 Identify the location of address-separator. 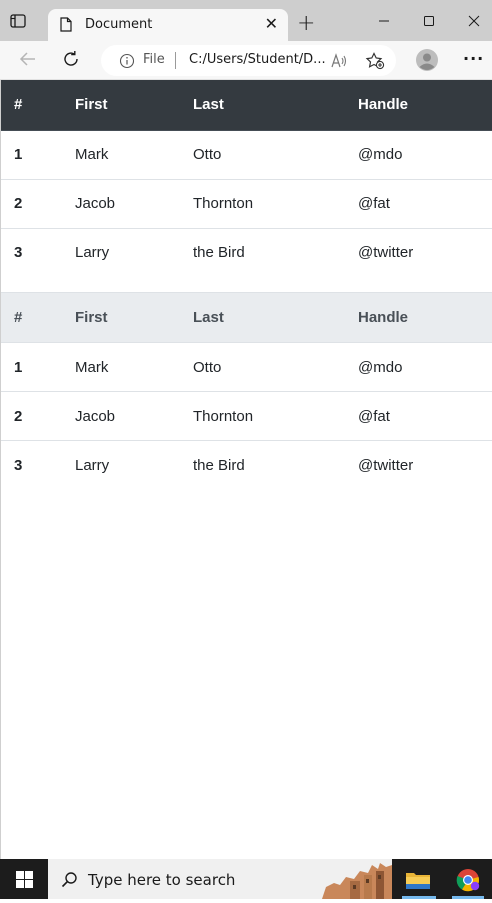
(175, 60).